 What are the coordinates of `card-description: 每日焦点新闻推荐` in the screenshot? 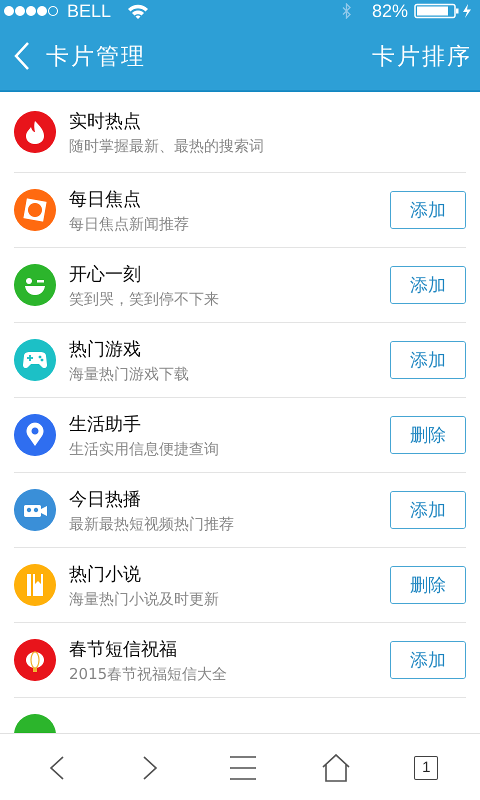 It's located at (129, 224).